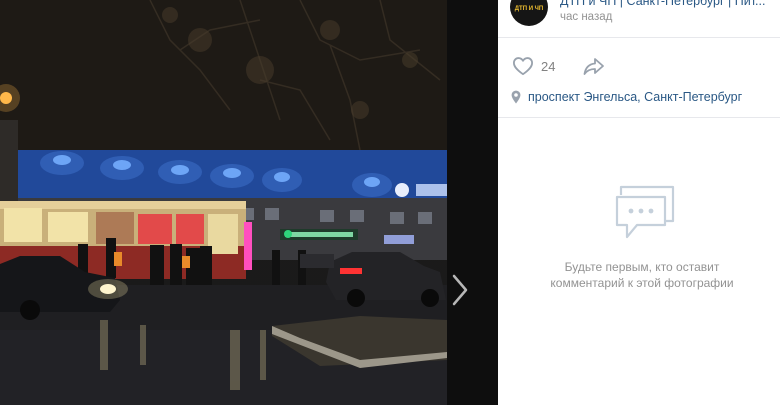 The height and width of the screenshot is (405, 780). What do you see at coordinates (460, 290) in the screenshot?
I see `chevron-right-icon` at bounding box center [460, 290].